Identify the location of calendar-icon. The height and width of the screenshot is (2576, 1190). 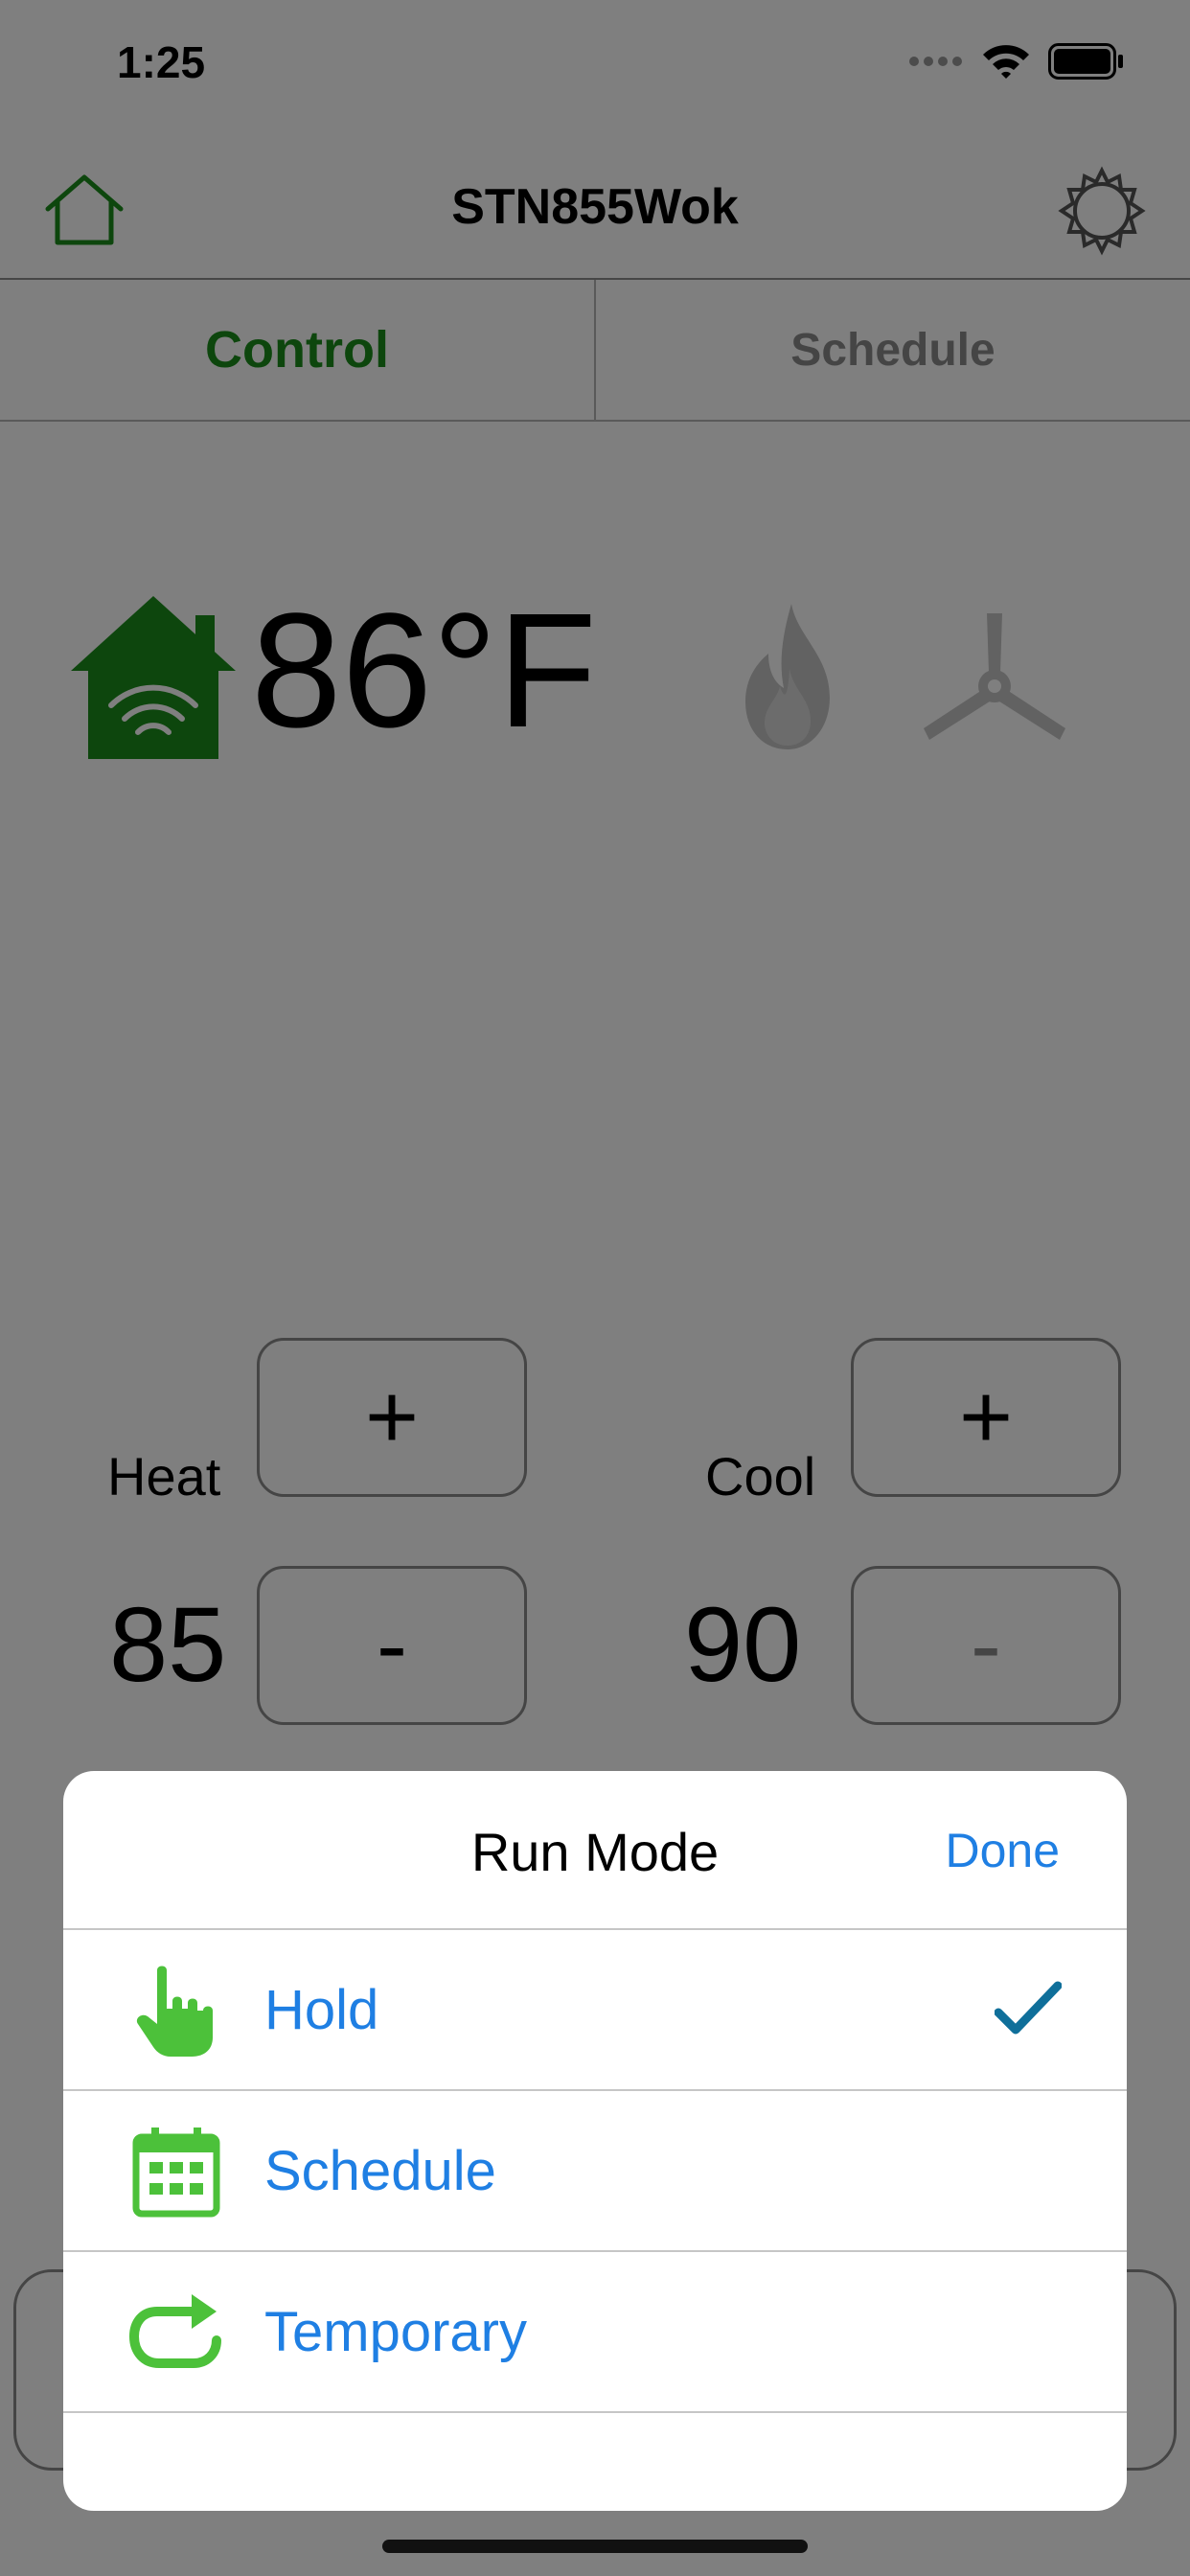
(176, 2173).